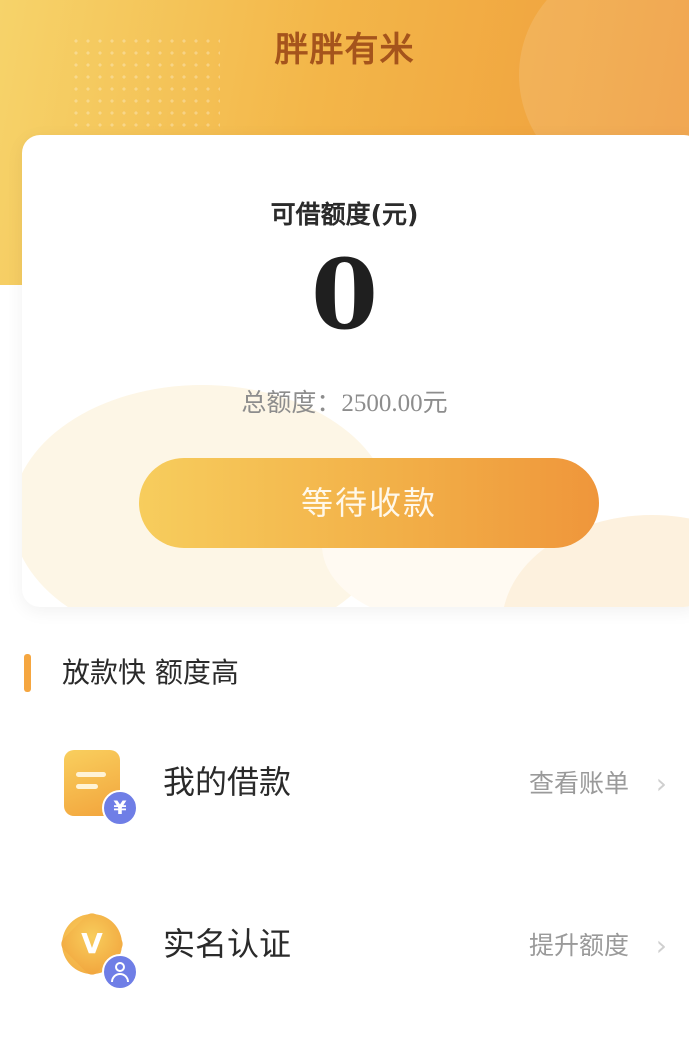 This screenshot has width=689, height=1061. I want to click on section-accent-bar, so click(27, 673).